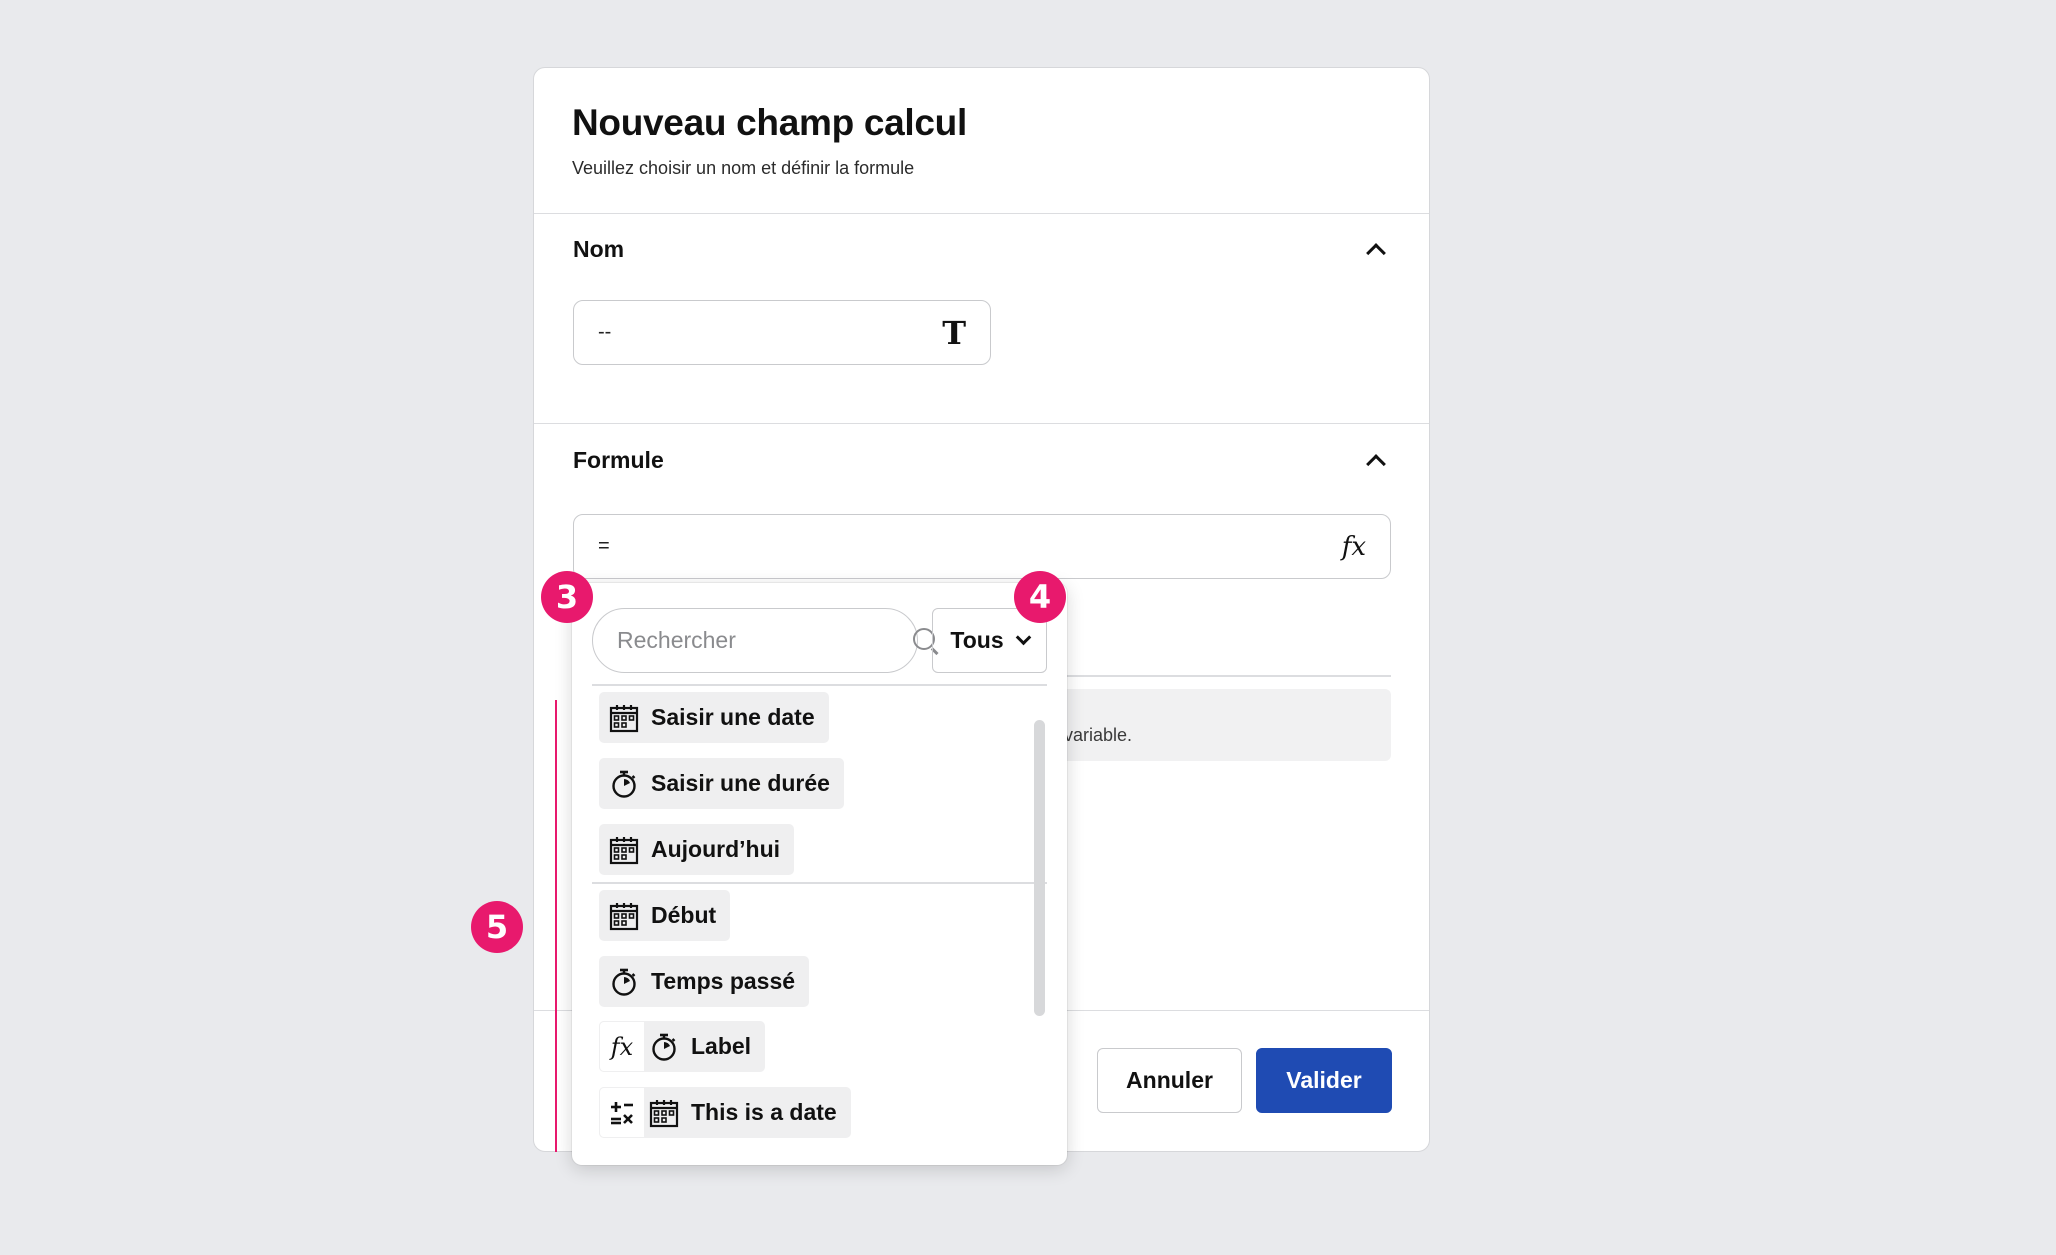 The image size is (2056, 1255). I want to click on list-item-label: fx Label, so click(682, 1046).